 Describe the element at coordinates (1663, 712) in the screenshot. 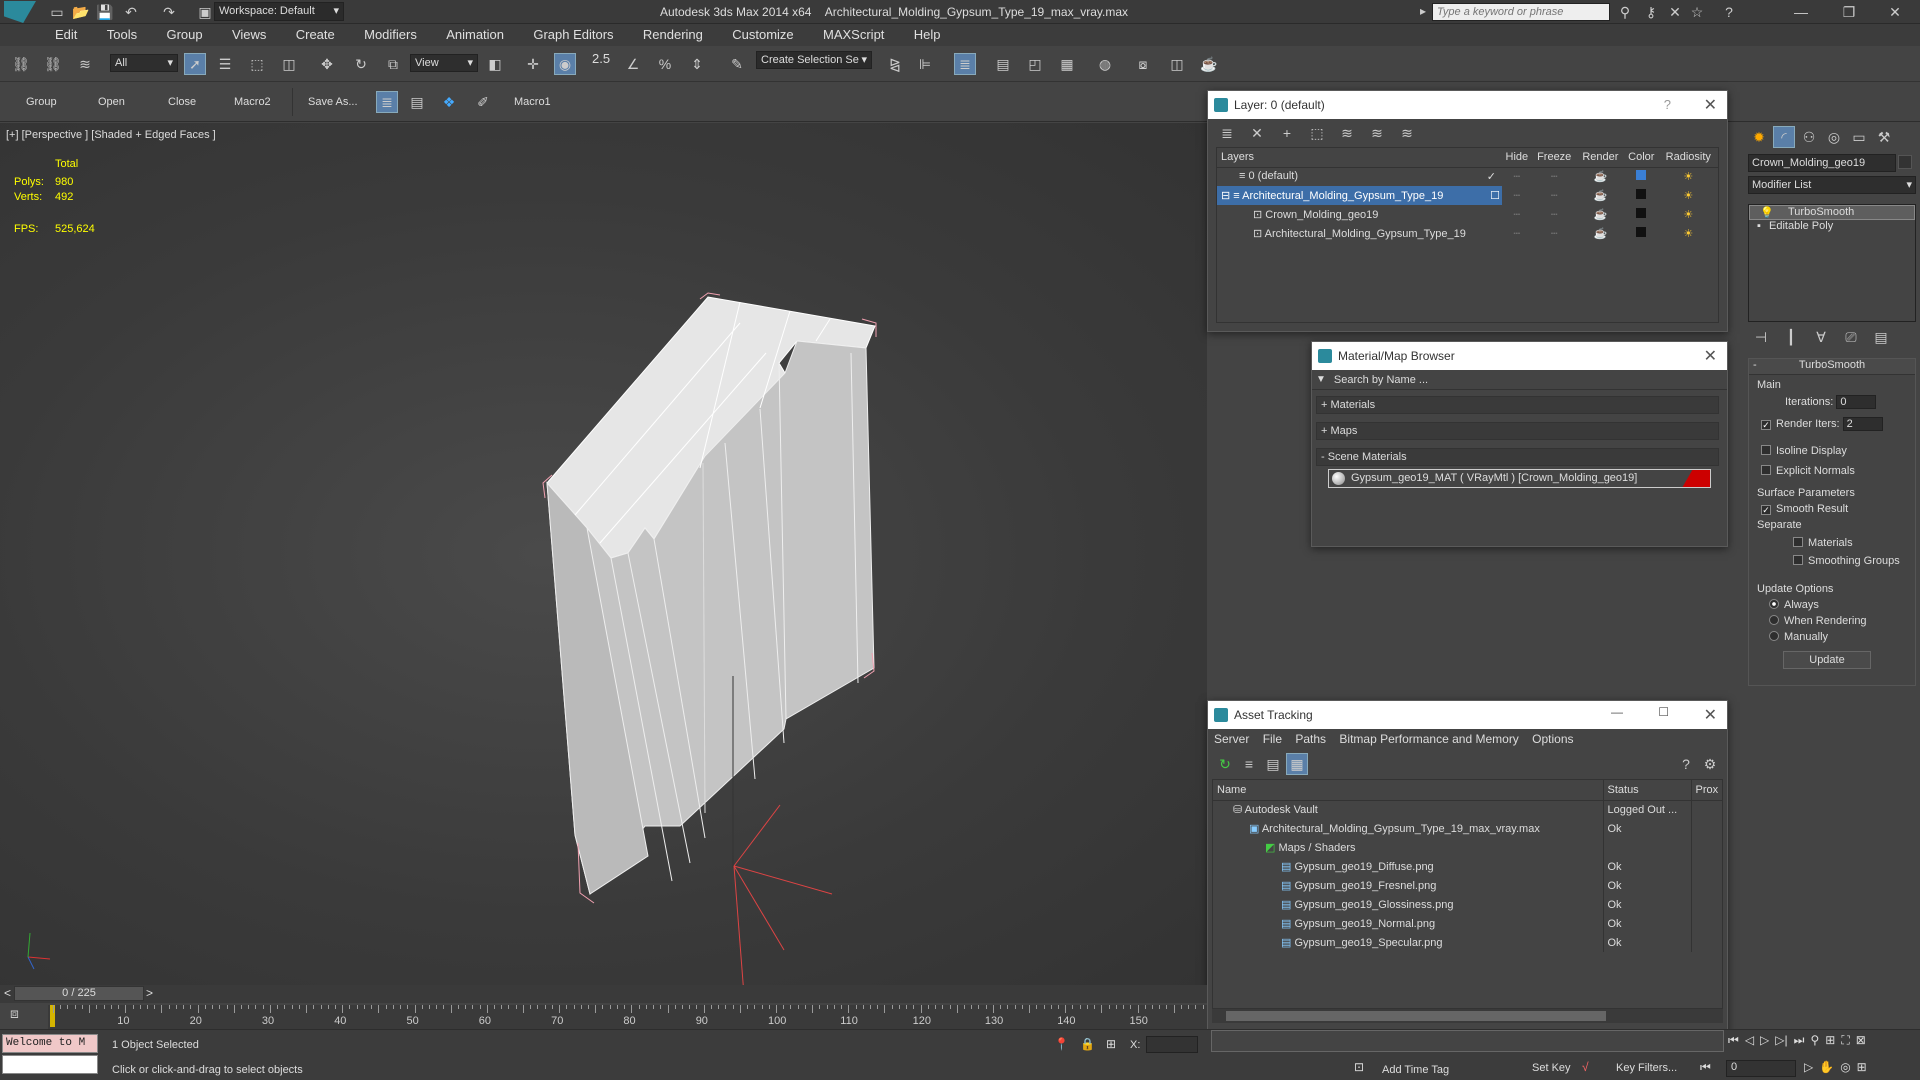

I see `maximize-icon: ☐` at that location.